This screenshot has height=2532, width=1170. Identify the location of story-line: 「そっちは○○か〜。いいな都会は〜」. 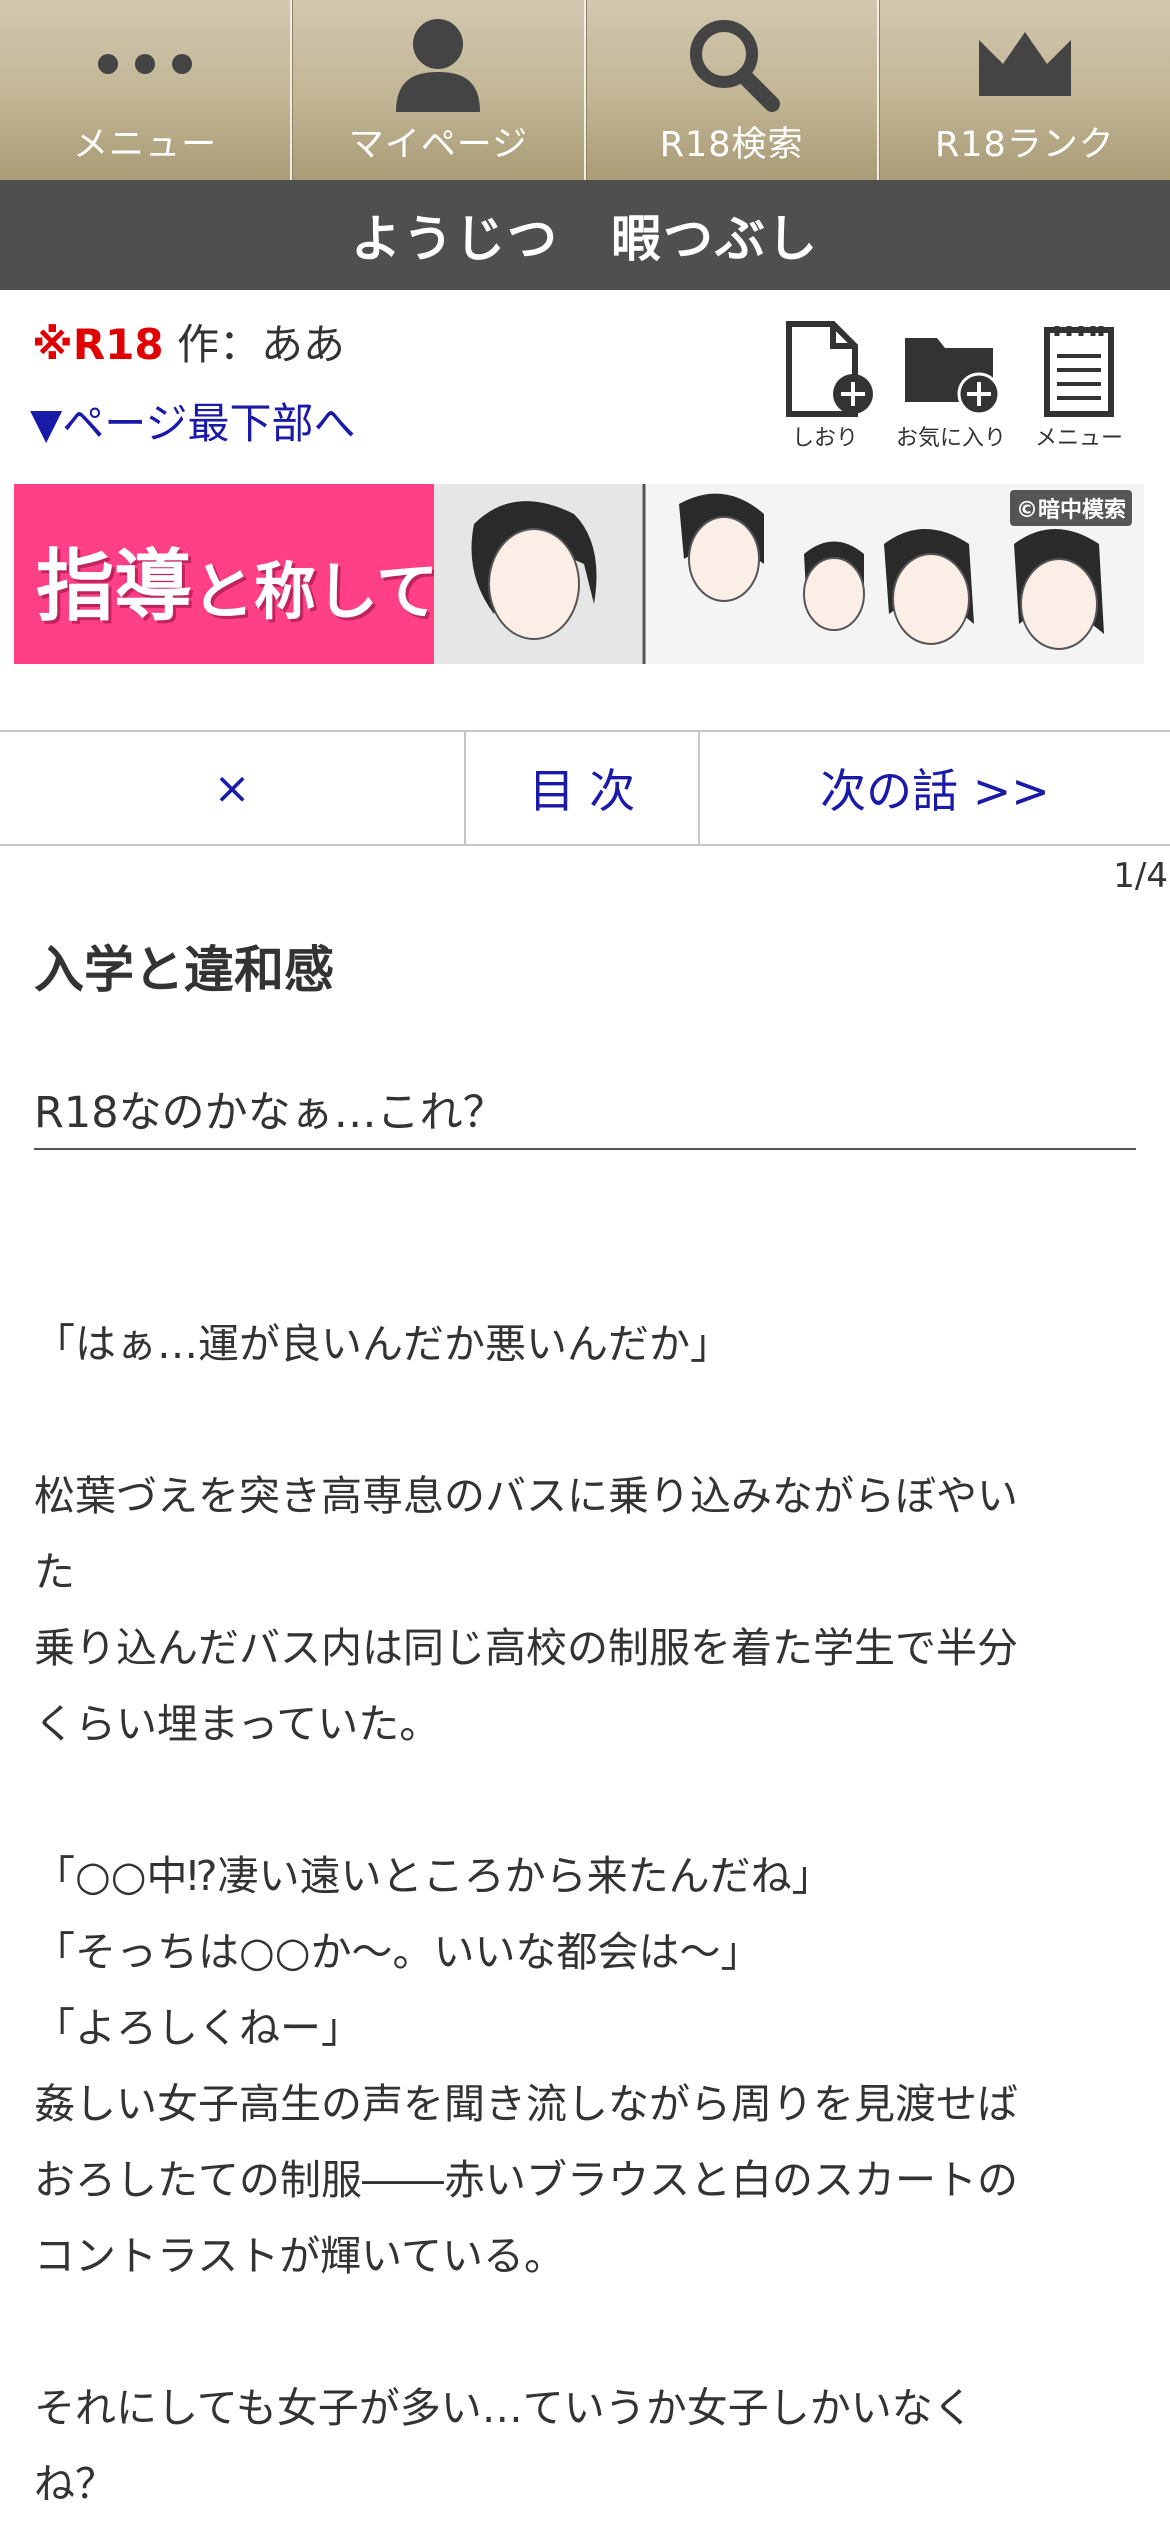
(398, 1952).